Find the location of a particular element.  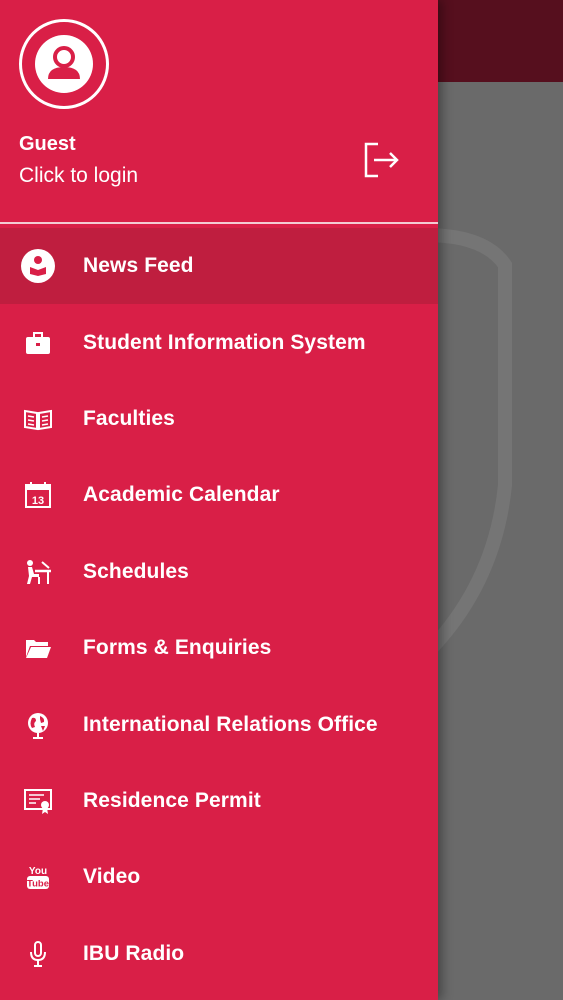

calendar-icon: 13 is located at coordinates (38, 495).